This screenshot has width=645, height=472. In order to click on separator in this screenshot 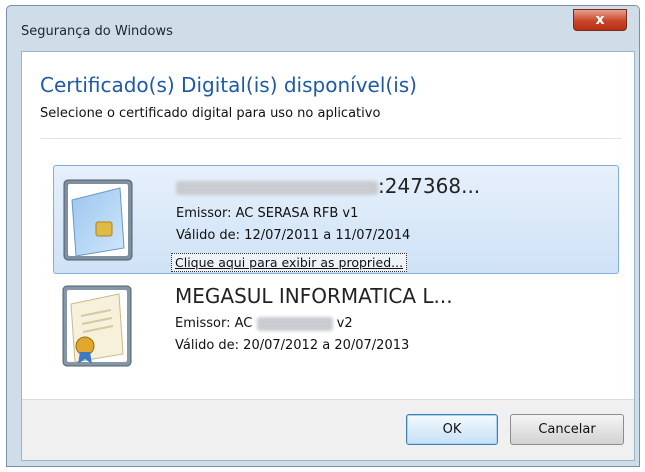, I will do `click(331, 138)`.